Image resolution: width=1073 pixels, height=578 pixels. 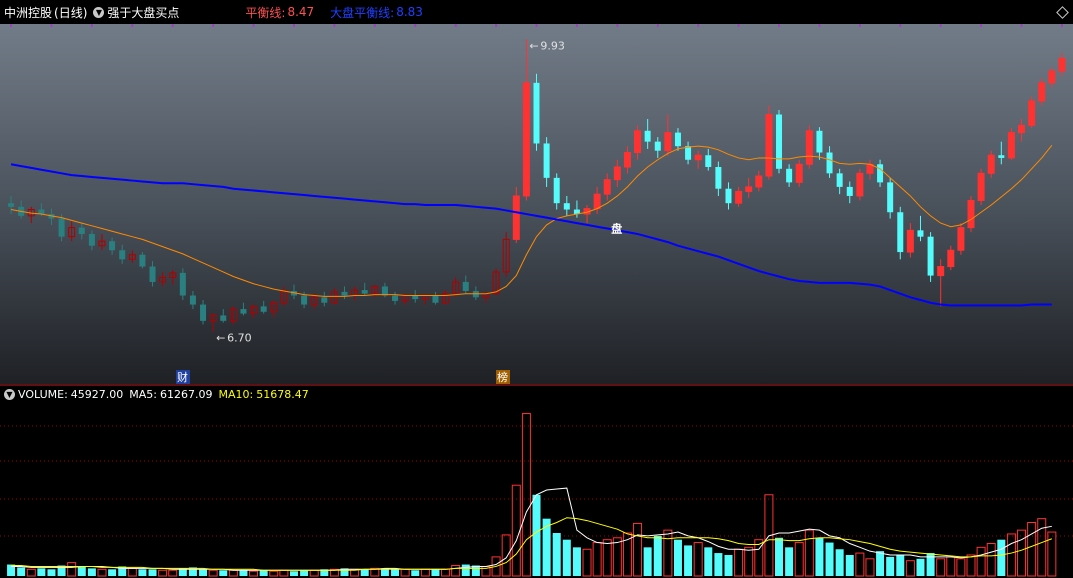 I want to click on market-balance-label: 大盘平衡线:, so click(x=362, y=12).